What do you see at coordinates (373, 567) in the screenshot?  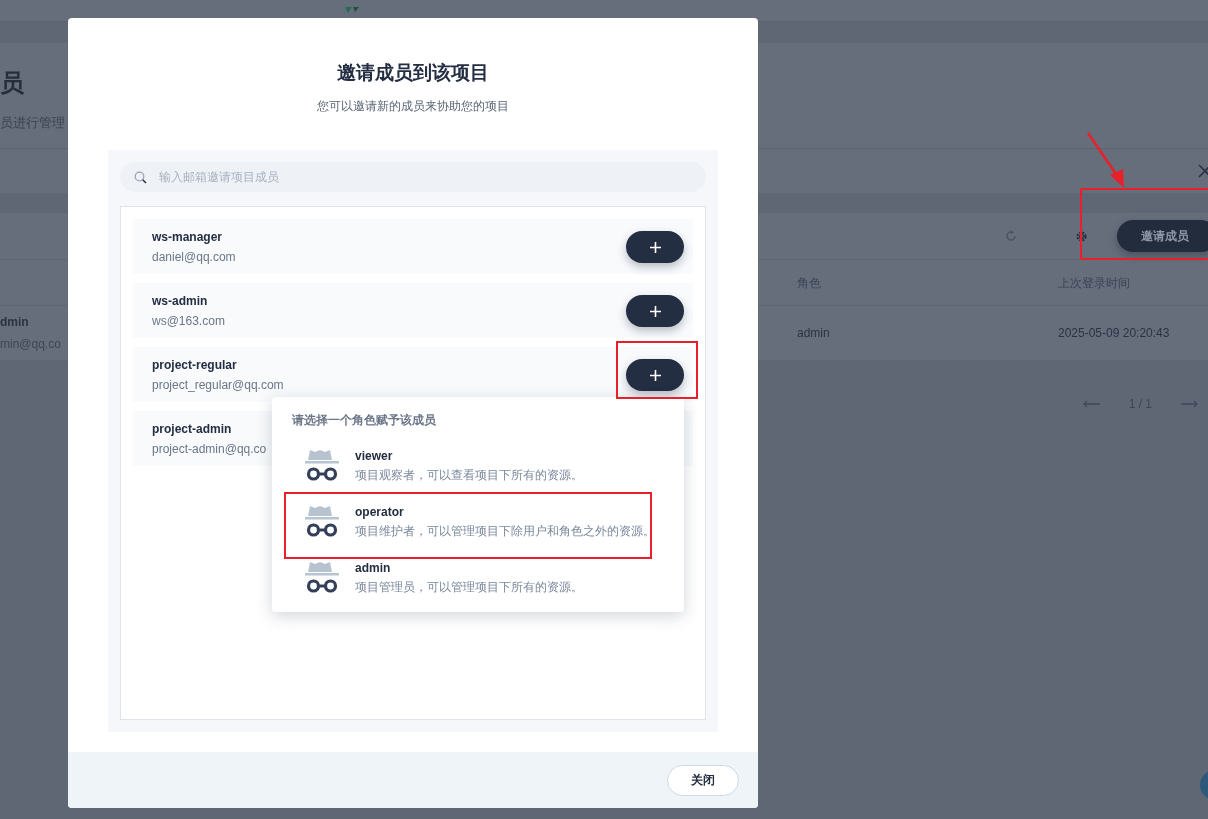 I see `role-name: admin` at bounding box center [373, 567].